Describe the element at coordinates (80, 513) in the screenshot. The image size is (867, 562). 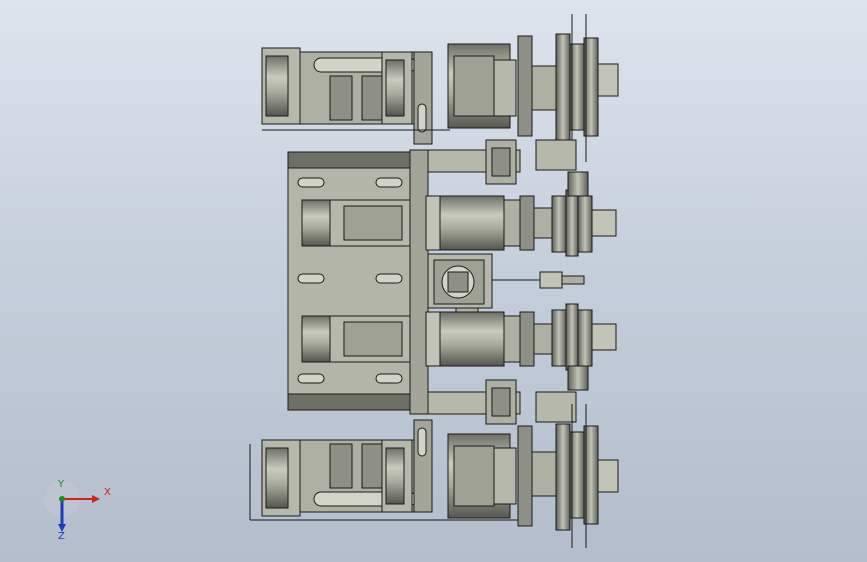
I see `coordinate-triad: X Y Z` at that location.